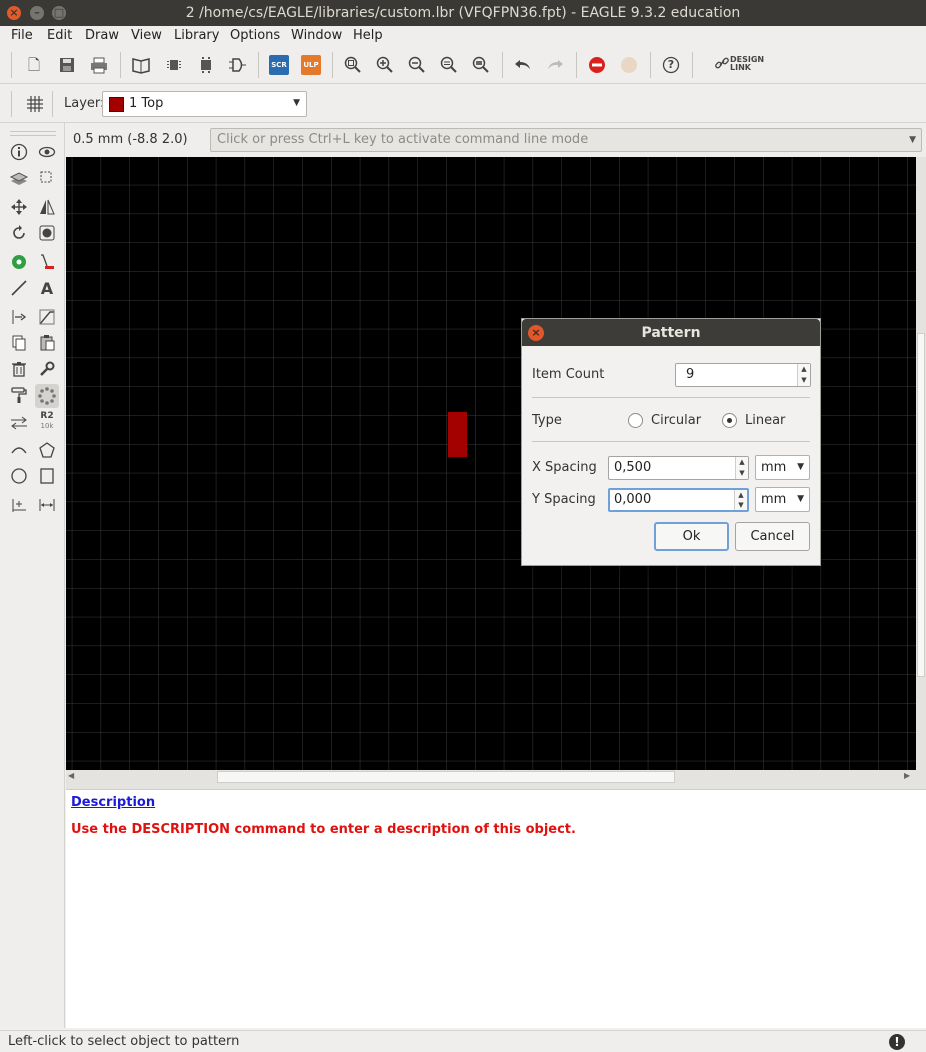 Image resolution: width=926 pixels, height=1052 pixels. What do you see at coordinates (564, 467) in the screenshot?
I see `x-spacing-label: X Spacing` at bounding box center [564, 467].